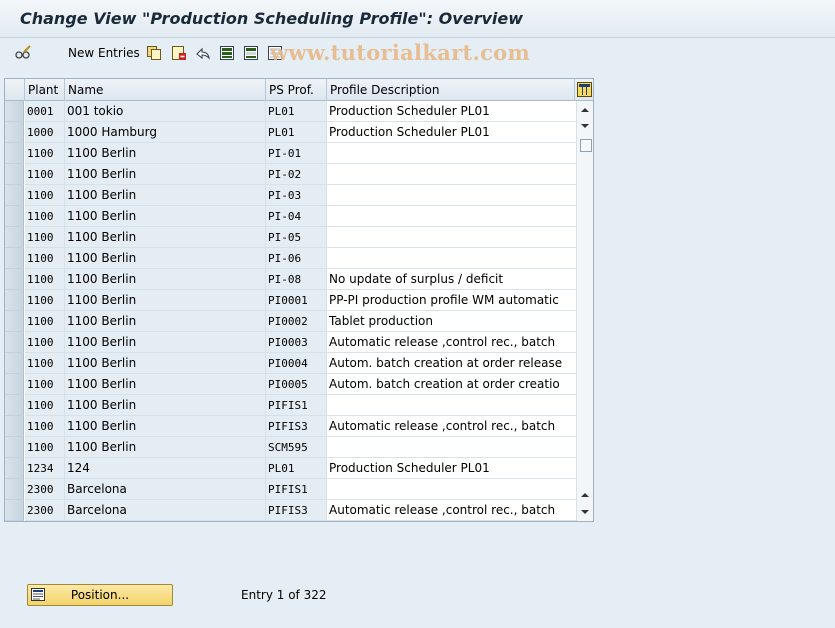 Image resolution: width=835 pixels, height=628 pixels. I want to click on cell-ps-prof: PI-08, so click(296, 279).